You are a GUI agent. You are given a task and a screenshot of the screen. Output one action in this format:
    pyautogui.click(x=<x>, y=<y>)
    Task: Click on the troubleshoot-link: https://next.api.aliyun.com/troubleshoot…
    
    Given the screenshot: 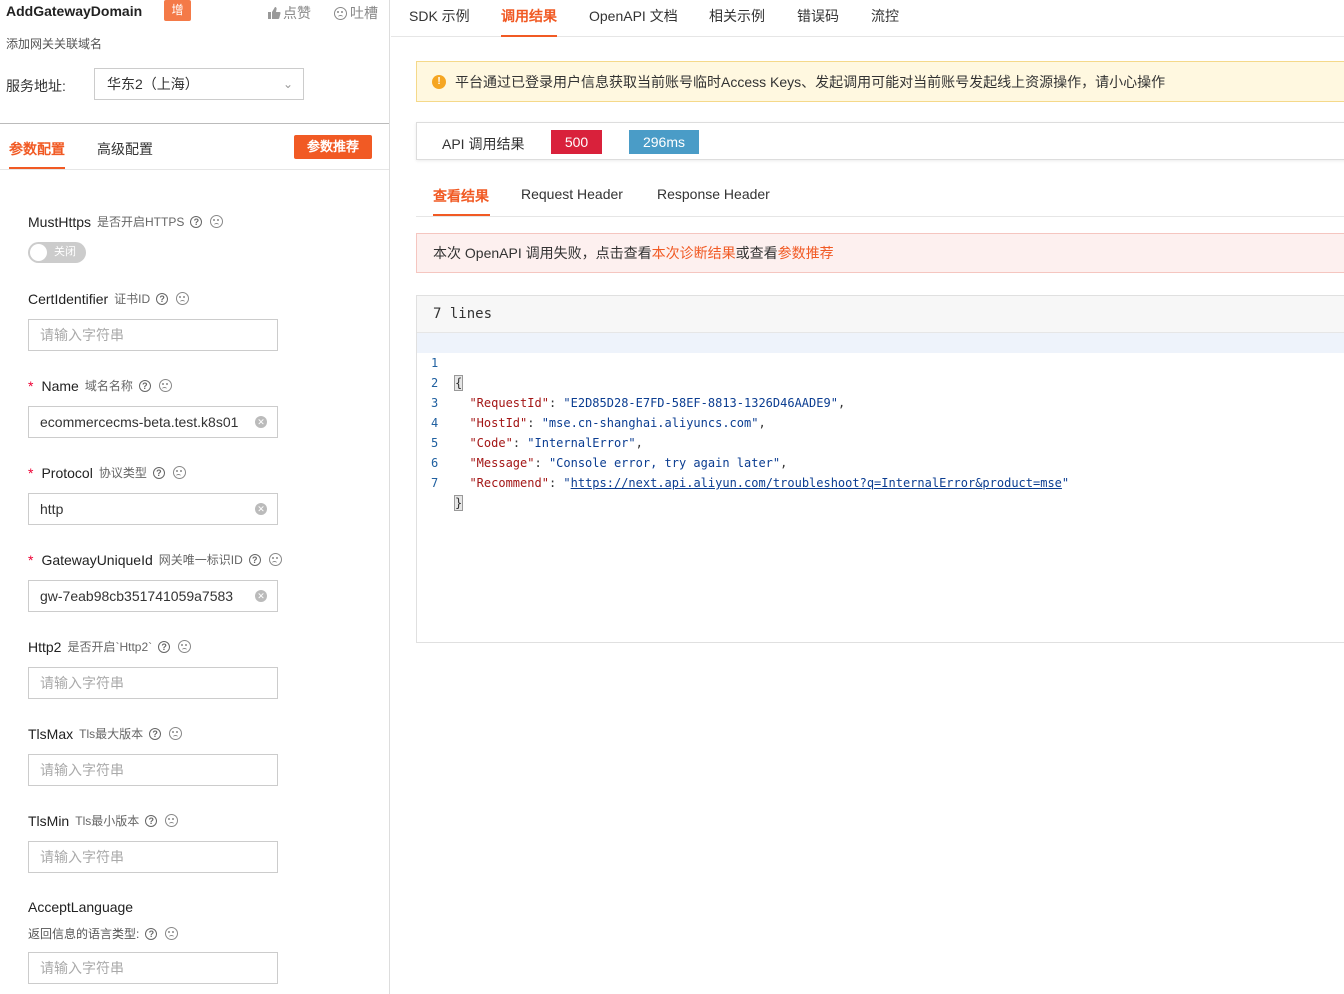 What is the action you would take?
    pyautogui.click(x=816, y=483)
    